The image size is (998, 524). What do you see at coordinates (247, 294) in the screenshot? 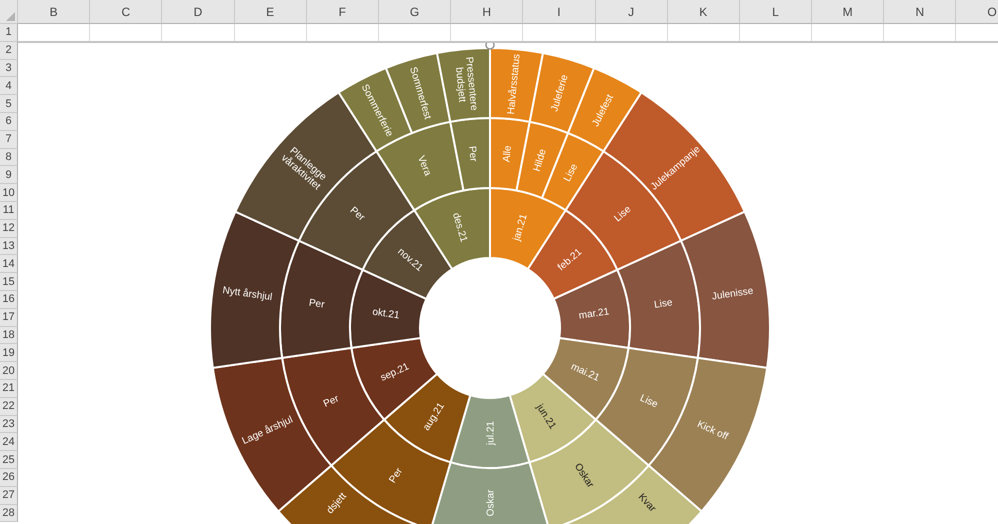
I see `segment-label: Nytt årshjul` at bounding box center [247, 294].